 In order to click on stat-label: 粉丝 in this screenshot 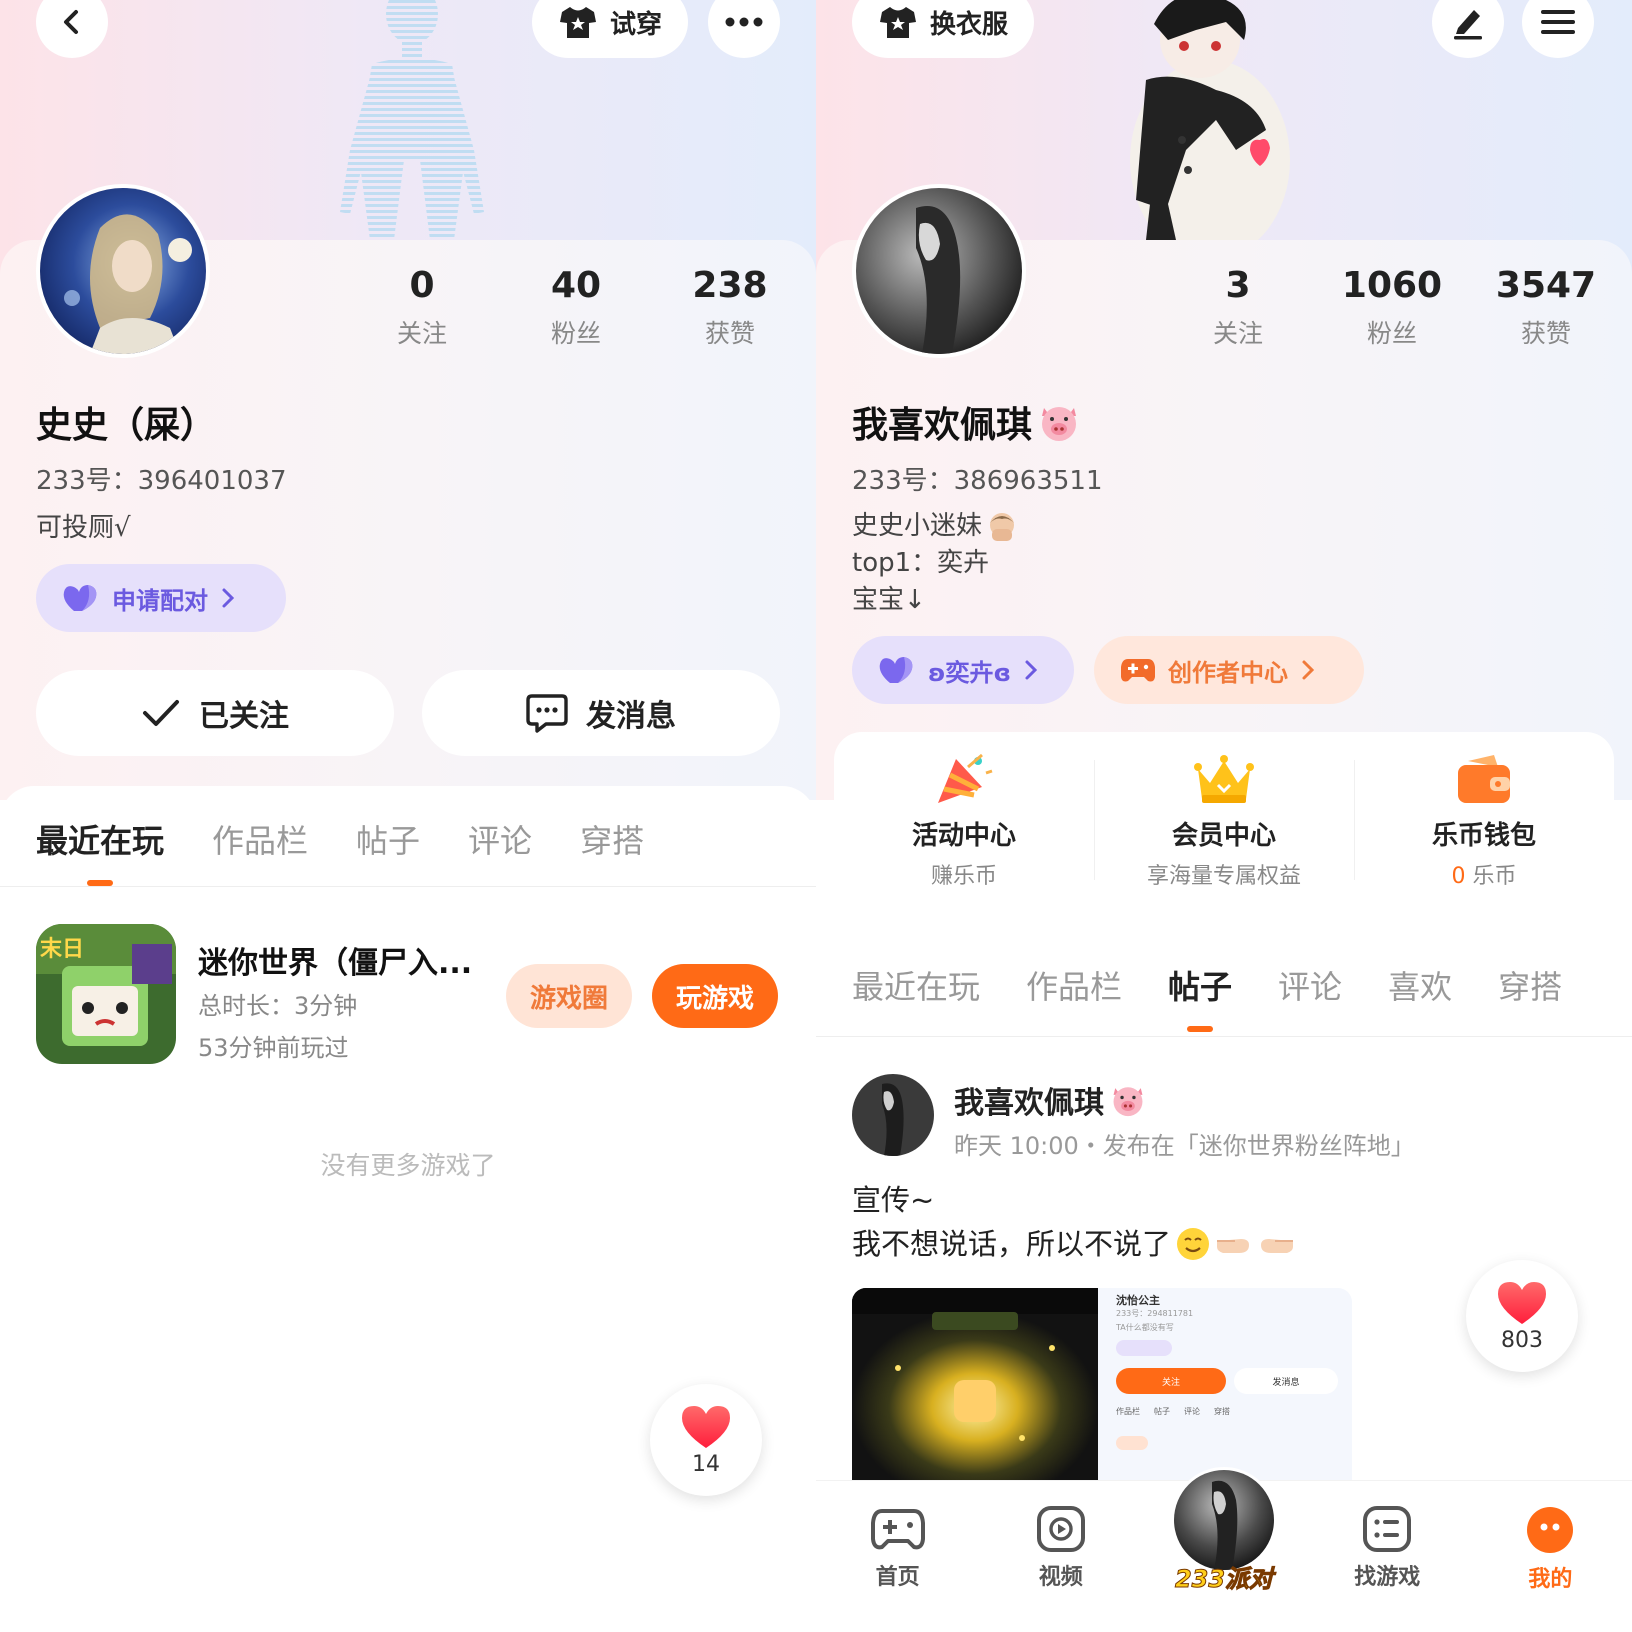, I will do `click(575, 333)`.